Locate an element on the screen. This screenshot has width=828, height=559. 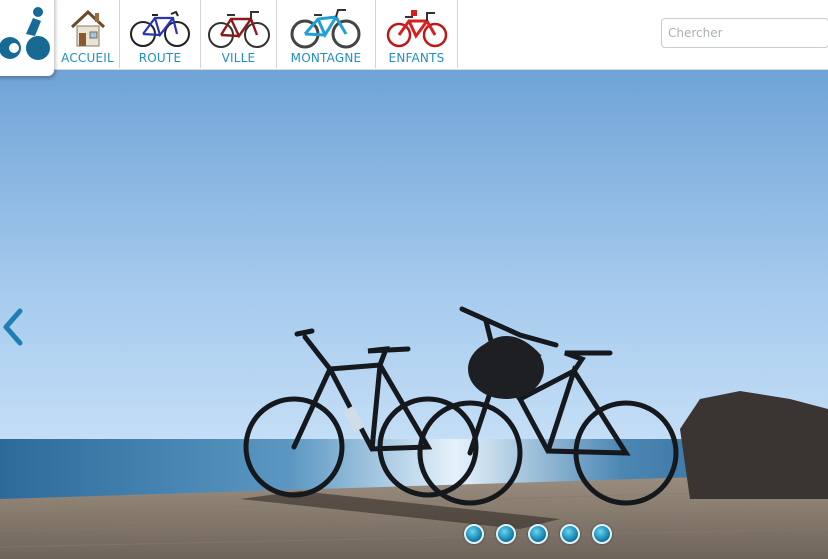
nav-label-montagne: MONTAGNE is located at coordinates (326, 58).